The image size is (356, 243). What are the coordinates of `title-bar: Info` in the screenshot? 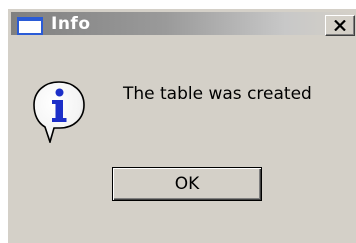 It's located at (183, 24).